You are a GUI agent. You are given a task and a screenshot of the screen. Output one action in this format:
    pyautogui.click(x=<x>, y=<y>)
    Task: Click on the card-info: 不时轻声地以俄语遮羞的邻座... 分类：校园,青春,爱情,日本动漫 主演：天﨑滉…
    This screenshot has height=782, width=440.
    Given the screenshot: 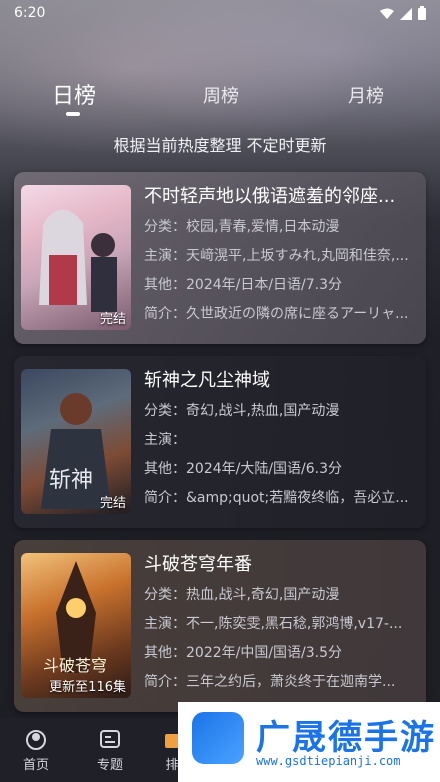 What is the action you would take?
    pyautogui.click(x=281, y=255)
    